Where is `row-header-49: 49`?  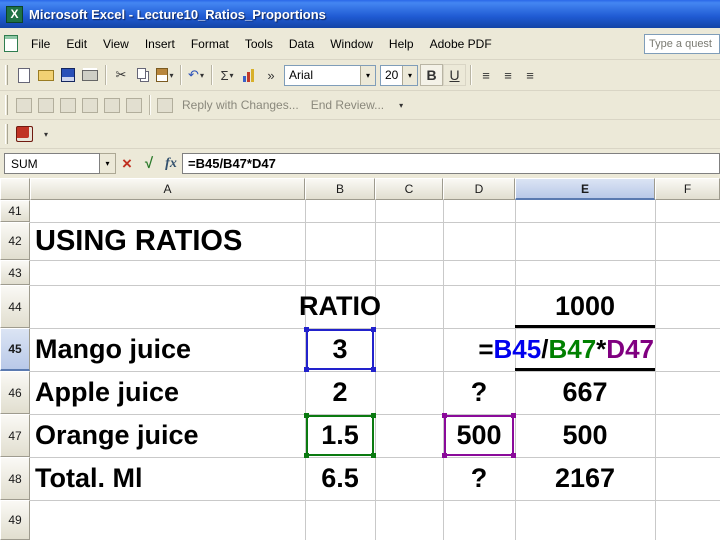 row-header-49: 49 is located at coordinates (15, 520).